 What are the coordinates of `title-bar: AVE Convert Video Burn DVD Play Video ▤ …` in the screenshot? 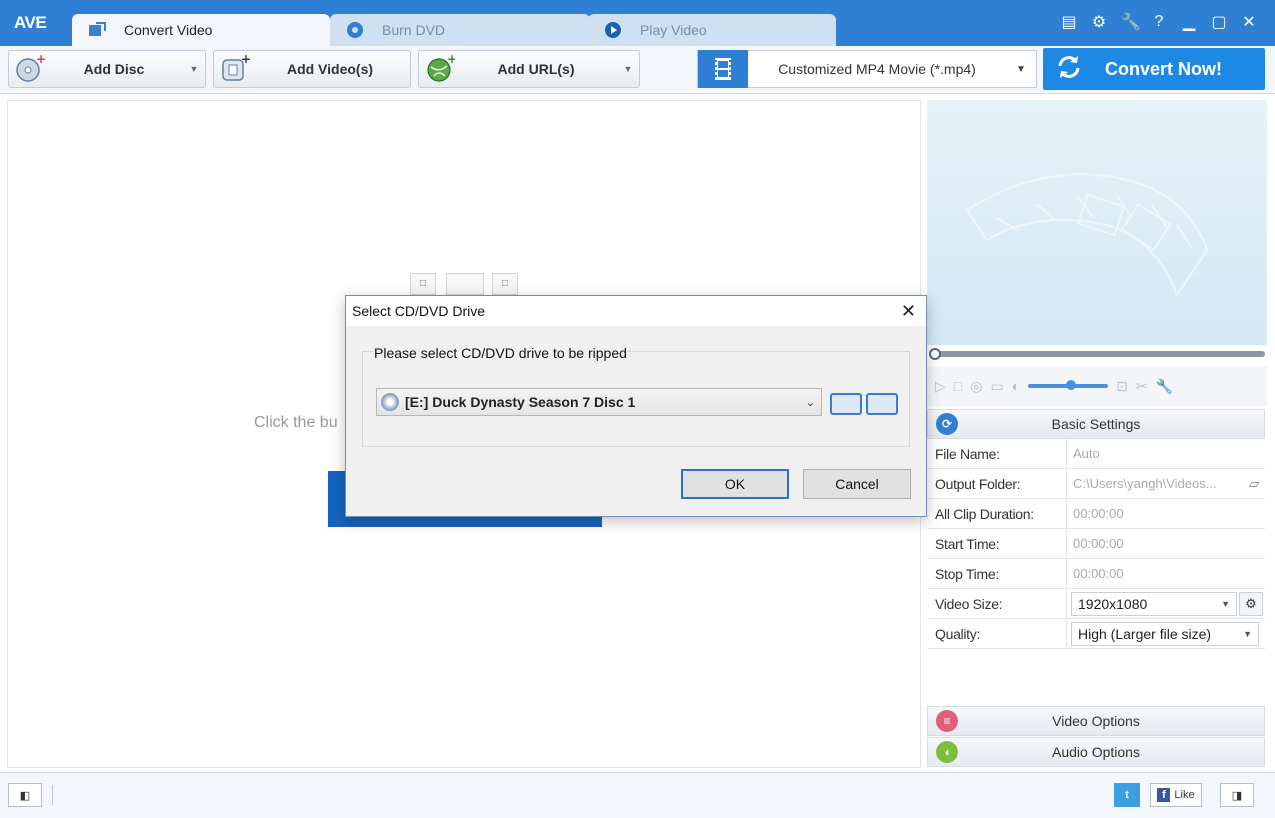 It's located at (637, 23).